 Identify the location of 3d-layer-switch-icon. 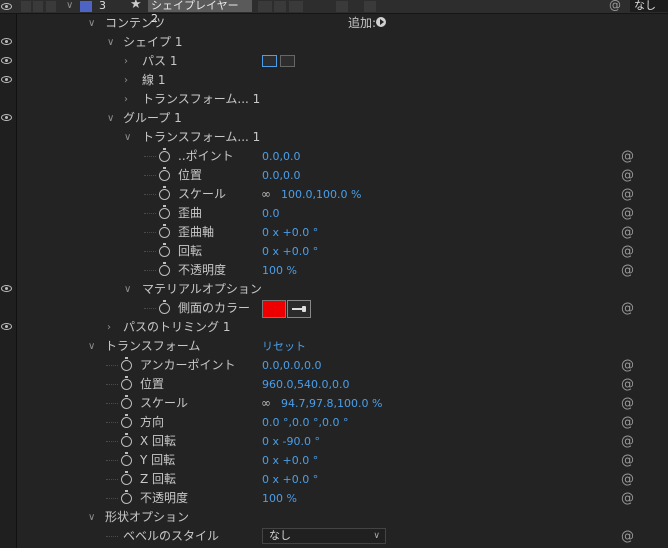
(370, 6).